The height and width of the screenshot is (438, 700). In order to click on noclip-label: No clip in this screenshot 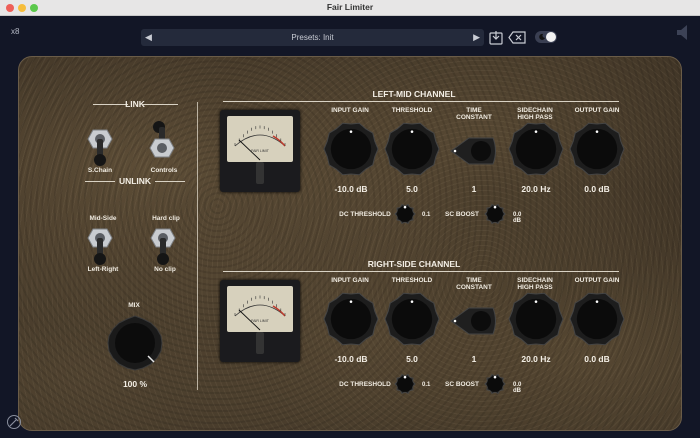, I will do `click(165, 269)`.